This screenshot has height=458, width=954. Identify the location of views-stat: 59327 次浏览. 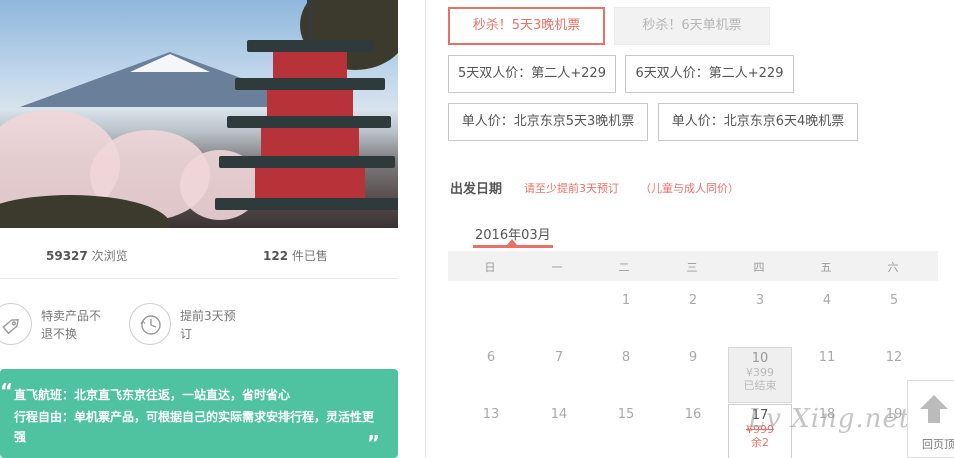
(87, 255).